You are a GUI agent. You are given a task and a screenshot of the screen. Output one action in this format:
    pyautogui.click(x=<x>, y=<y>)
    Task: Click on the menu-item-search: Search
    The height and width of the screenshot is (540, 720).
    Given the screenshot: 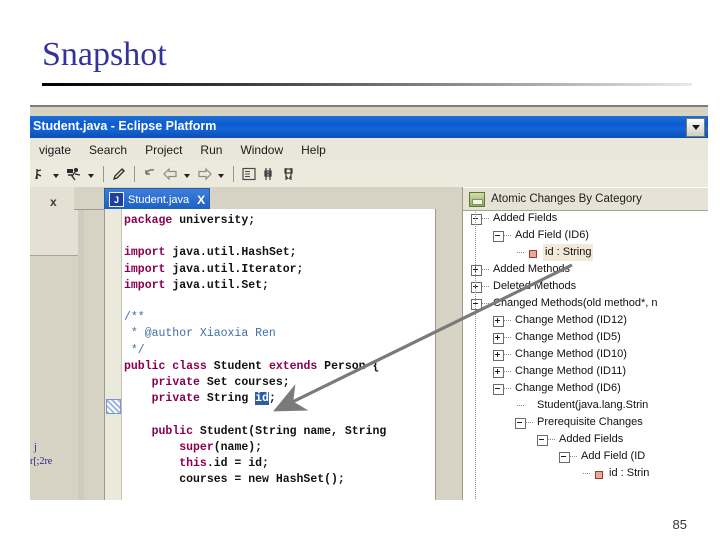 What is the action you would take?
    pyautogui.click(x=108, y=150)
    